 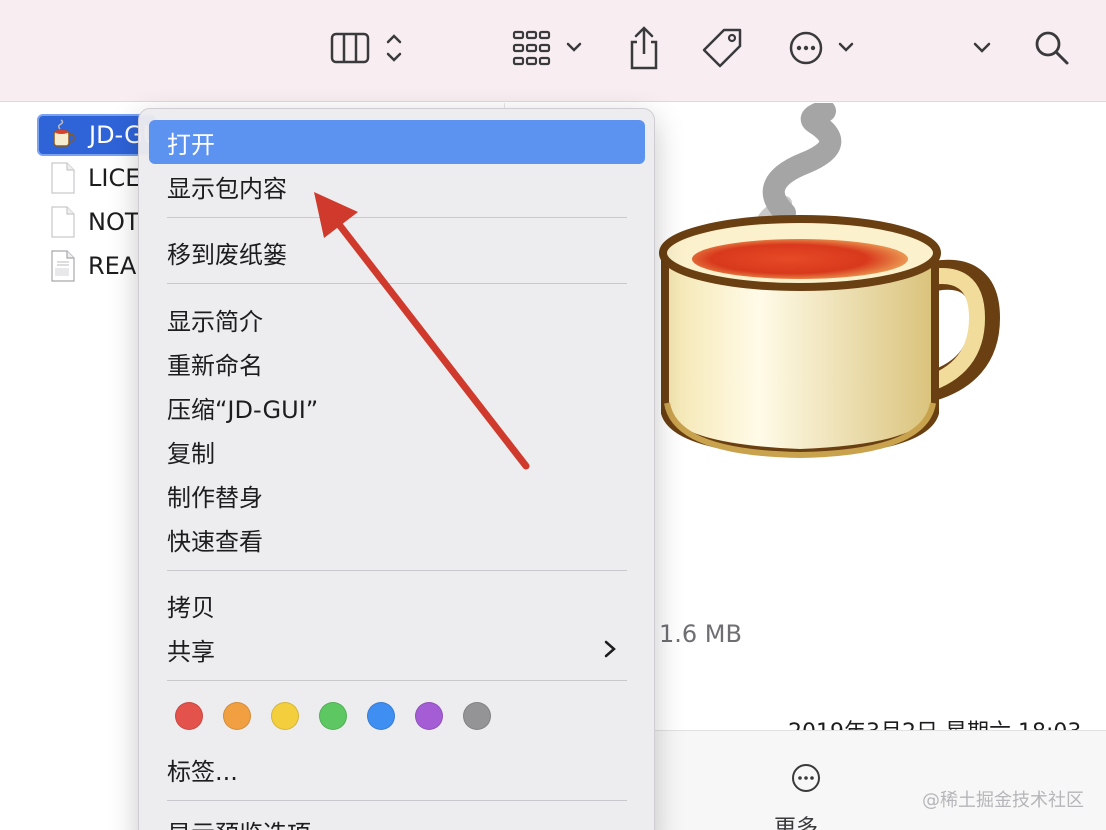 I want to click on tag-icon, so click(x=722, y=48).